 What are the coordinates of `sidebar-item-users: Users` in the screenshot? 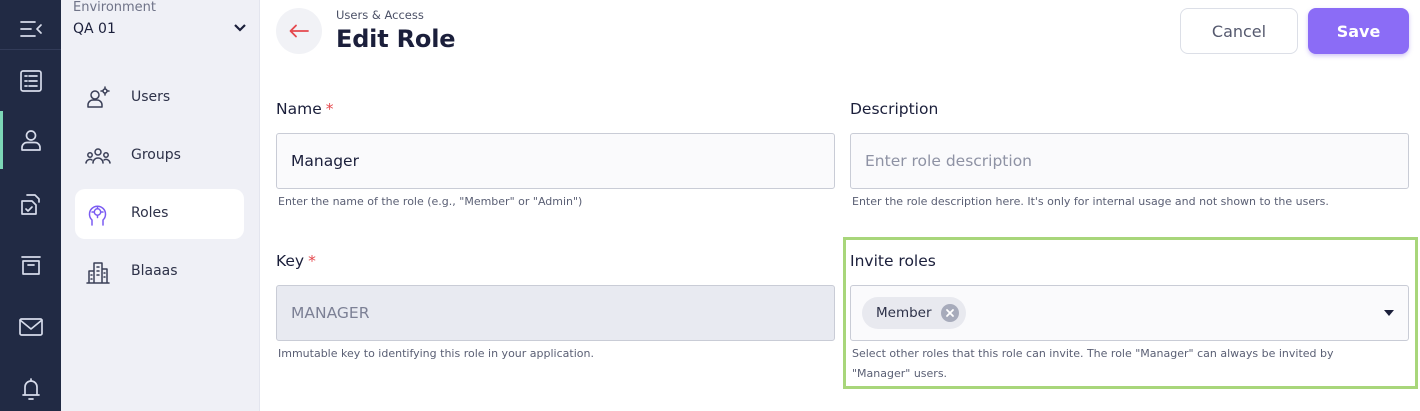 It's located at (159, 98).